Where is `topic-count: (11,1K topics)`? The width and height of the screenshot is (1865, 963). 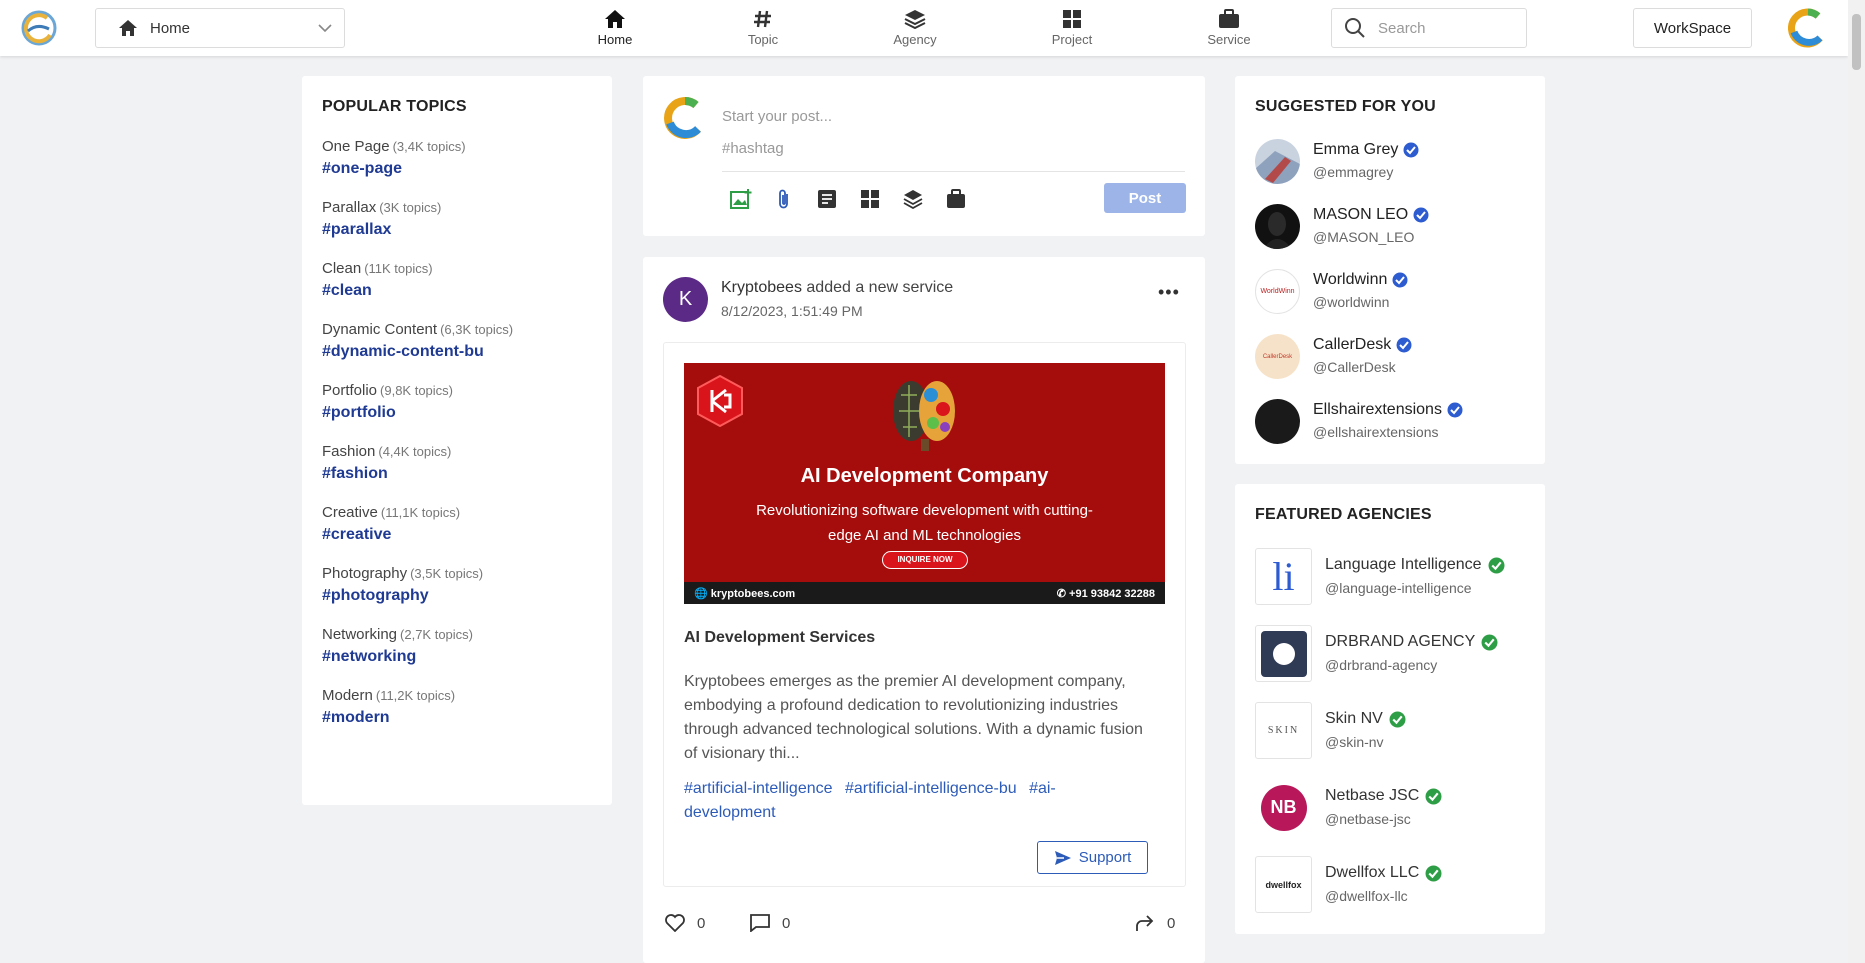 topic-count: (11,1K topics) is located at coordinates (420, 512).